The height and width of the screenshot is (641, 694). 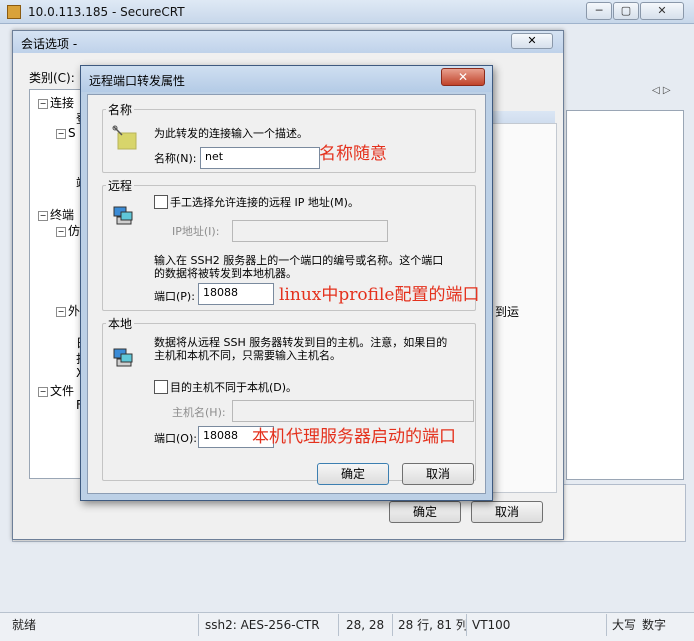 What do you see at coordinates (174, 296) in the screenshot?
I see `remote-port-label: 端口(P):` at bounding box center [174, 296].